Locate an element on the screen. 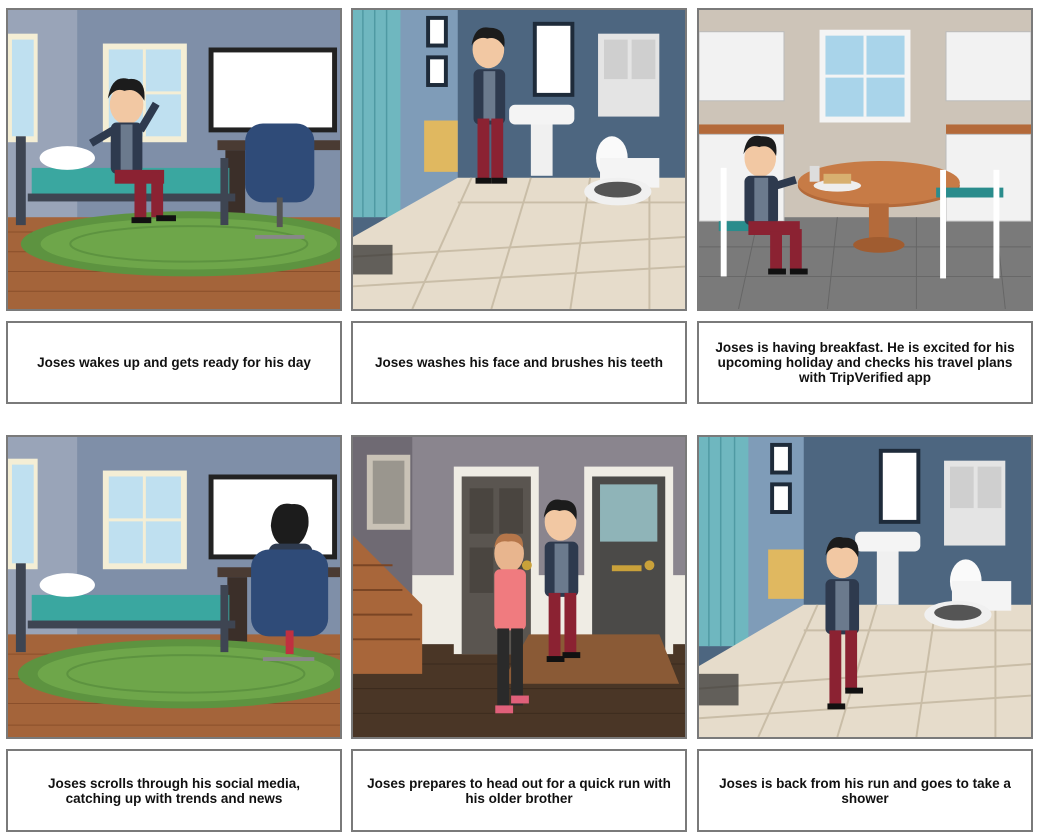  panel-3-kitchen is located at coordinates (865, 159).